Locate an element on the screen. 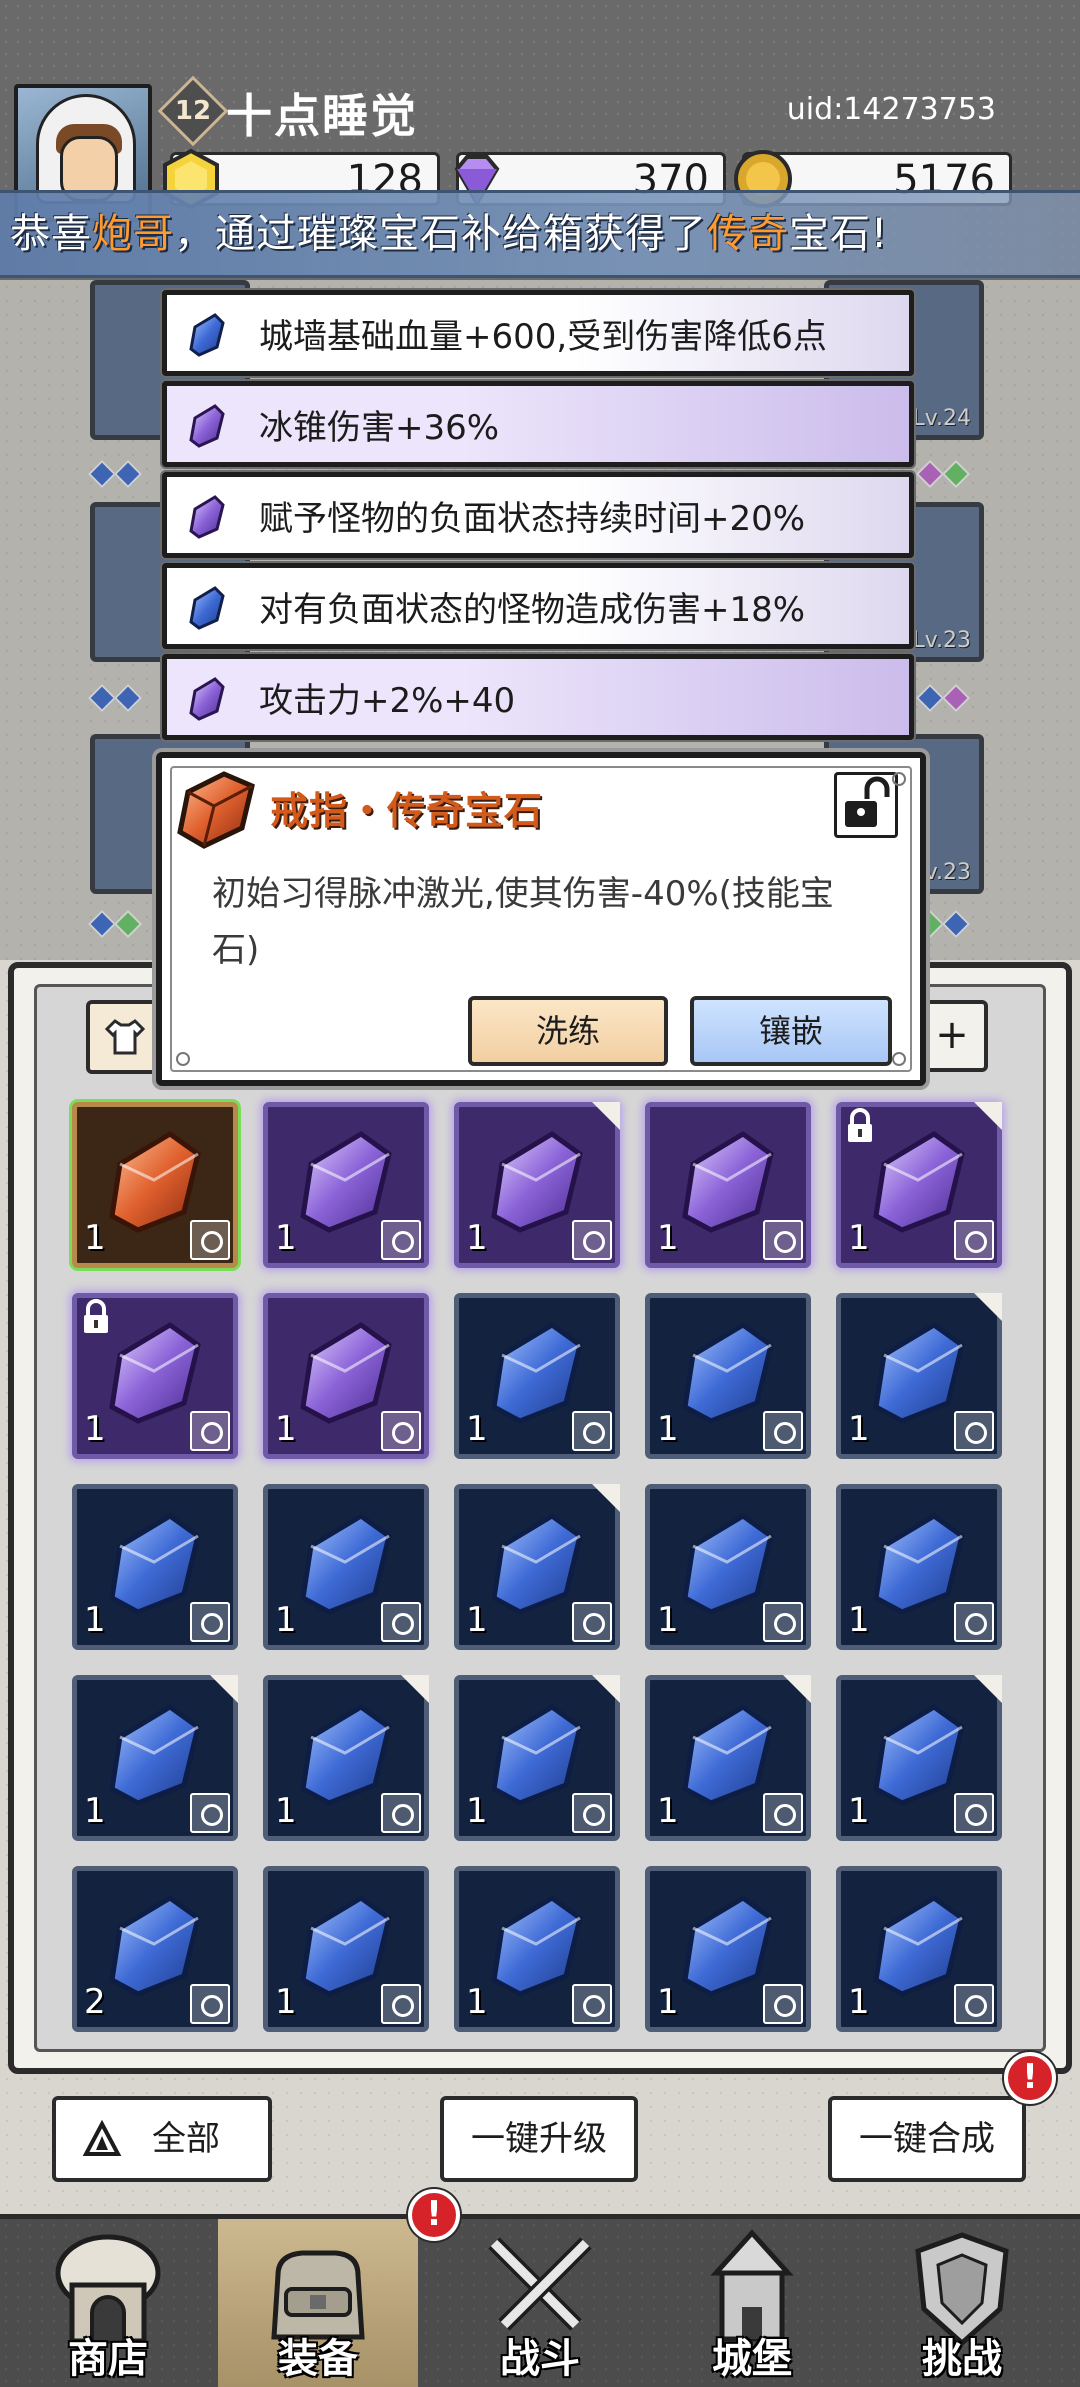  card-corner-dot is located at coordinates (183, 1059).